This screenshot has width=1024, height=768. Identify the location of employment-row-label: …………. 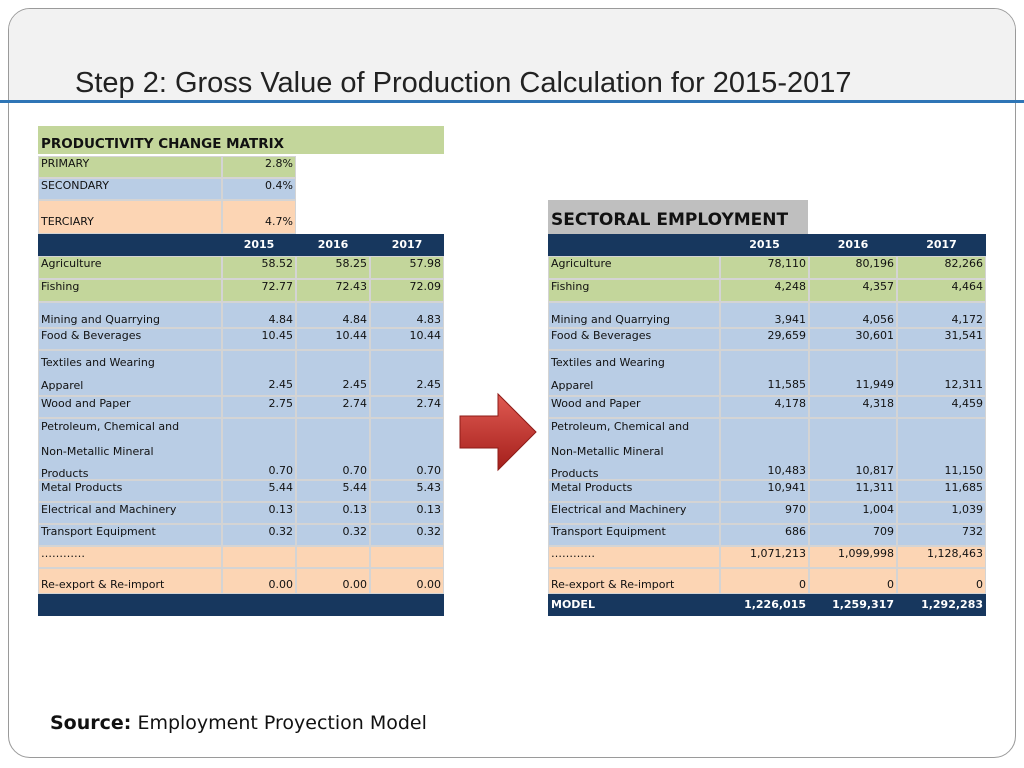
(634, 557).